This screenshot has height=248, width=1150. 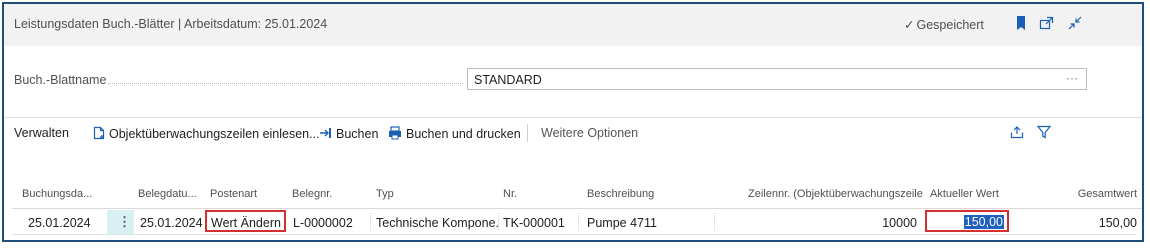 I want to click on column-header-line-no: Zeilennr. (Objektüberwachungszeile), so click(x=835, y=194).